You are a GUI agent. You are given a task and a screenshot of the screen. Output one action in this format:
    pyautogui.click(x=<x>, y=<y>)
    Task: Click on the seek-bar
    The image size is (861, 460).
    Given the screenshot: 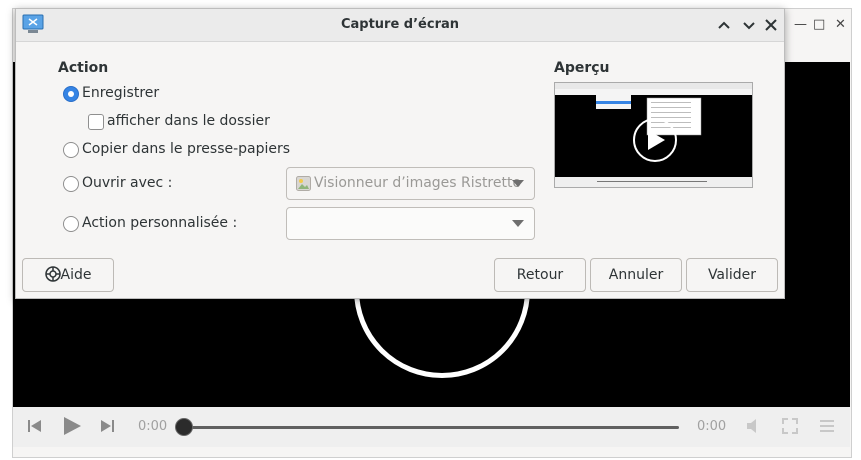 What is the action you would take?
    pyautogui.click(x=432, y=427)
    